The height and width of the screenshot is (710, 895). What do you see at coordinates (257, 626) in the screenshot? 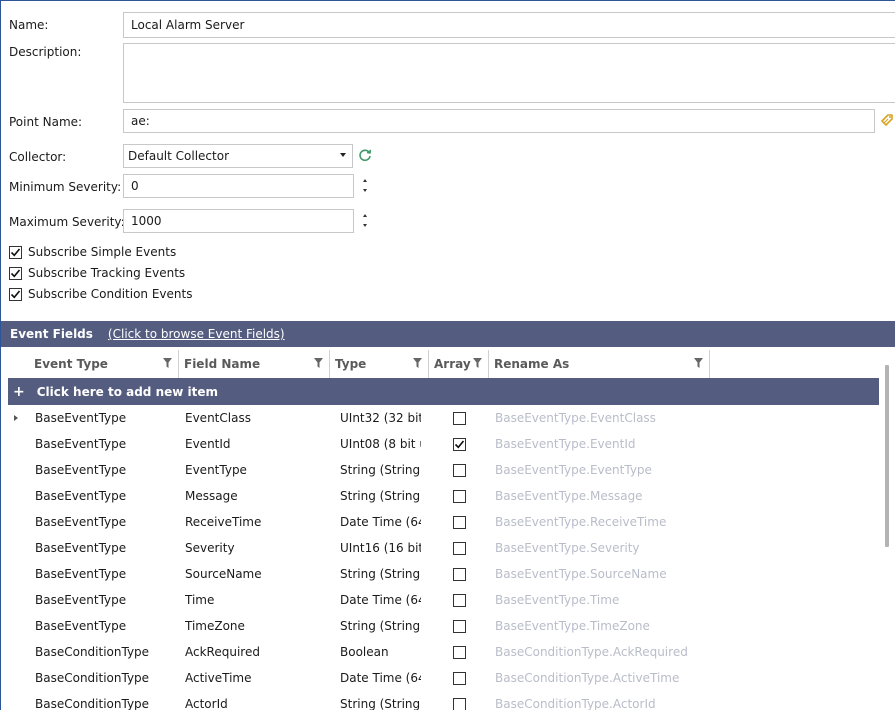
I see `cell-field-name: TimeZone` at bounding box center [257, 626].